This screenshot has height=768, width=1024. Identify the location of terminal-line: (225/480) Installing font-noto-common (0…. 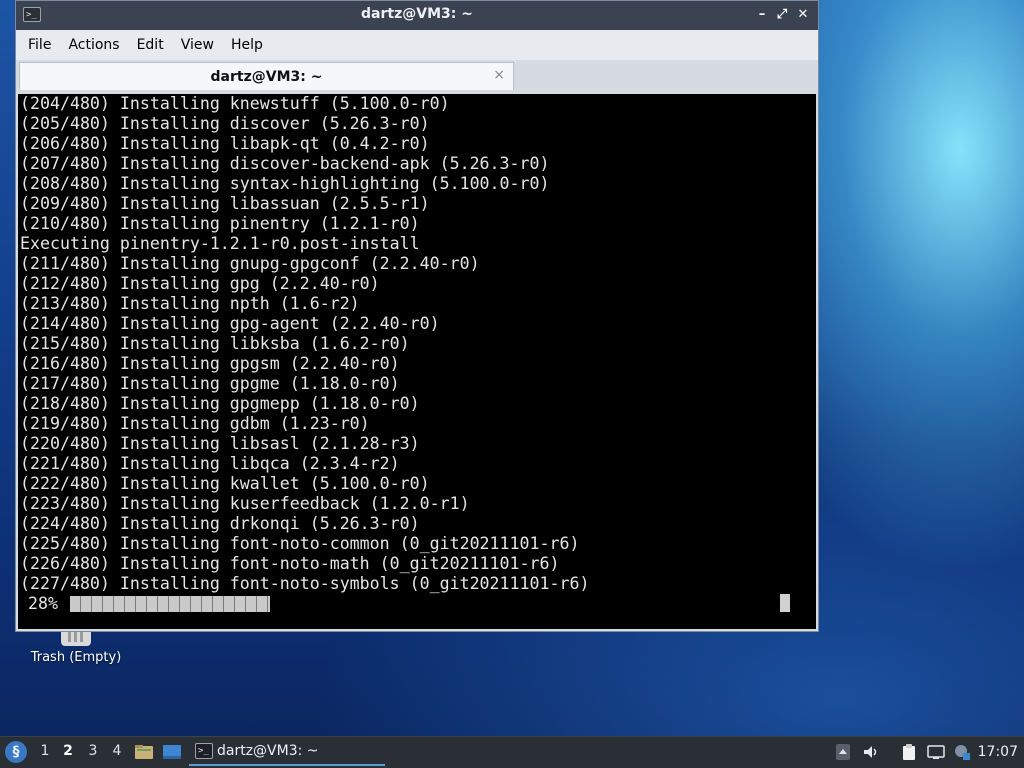
(300, 543).